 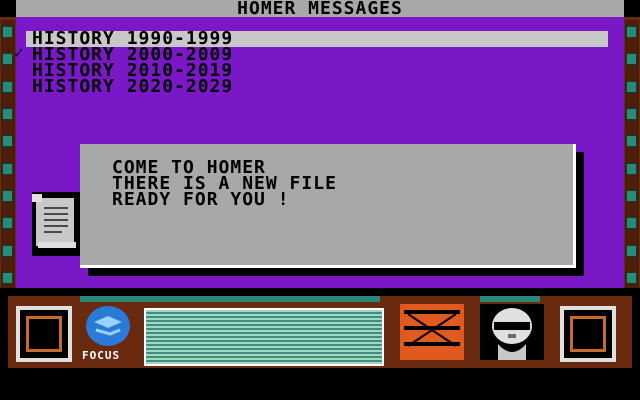 What do you see at coordinates (44, 334) in the screenshot?
I see `left-frame-button` at bounding box center [44, 334].